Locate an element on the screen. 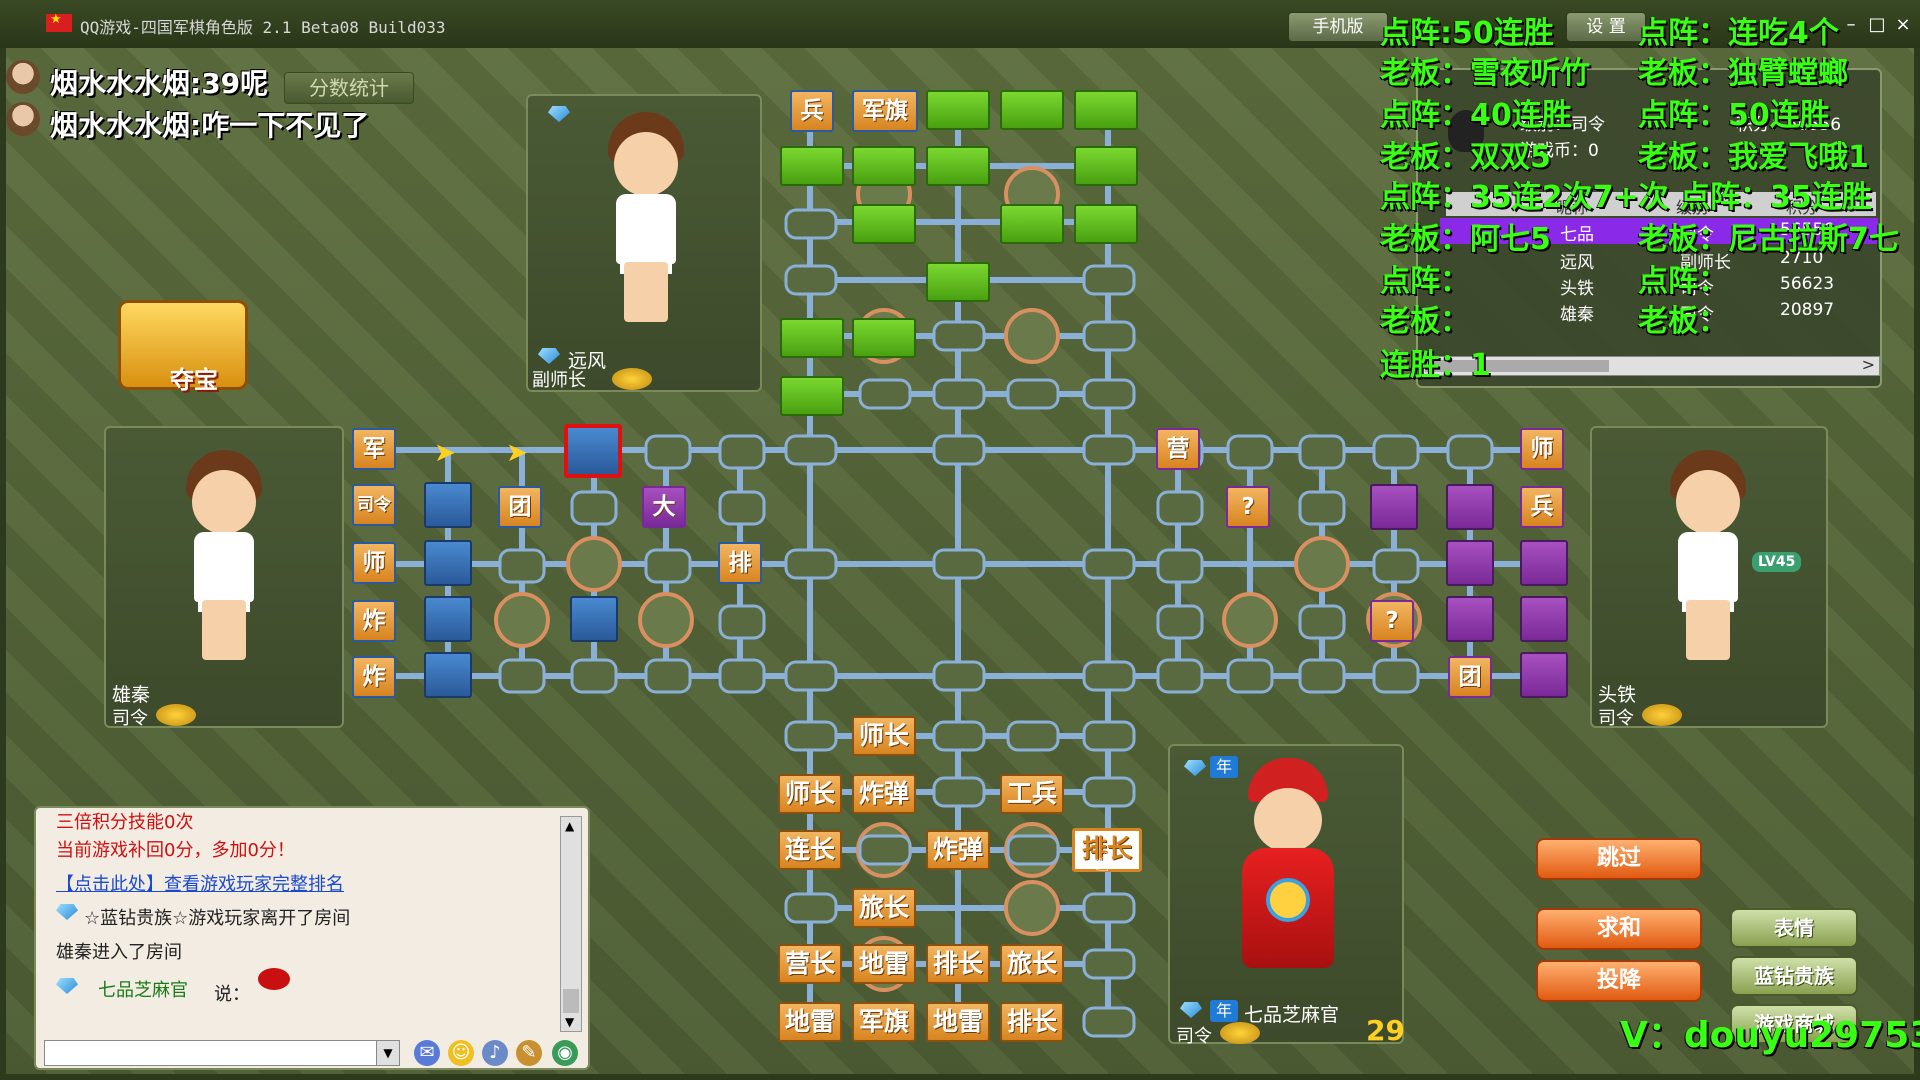 The height and width of the screenshot is (1080, 1920). overlay-text: 点阵：40连胜 is located at coordinates (1476, 115).